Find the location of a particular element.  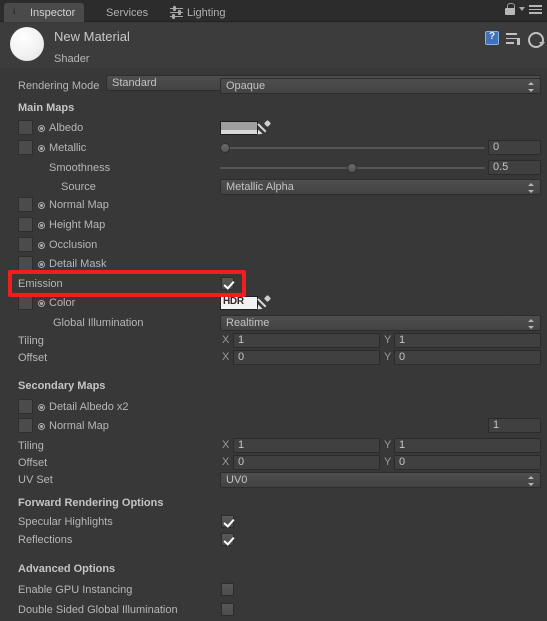

detail-albedo-texture-slot is located at coordinates (25, 406).